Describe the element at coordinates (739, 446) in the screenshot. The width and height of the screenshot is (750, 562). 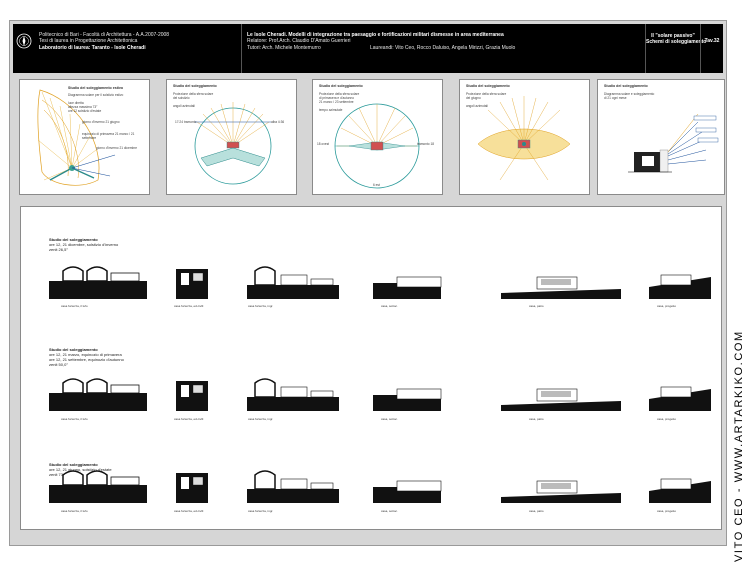
I see `author-watermark: VITO CEO - WWW.ARTARKIKO.COM` at that location.